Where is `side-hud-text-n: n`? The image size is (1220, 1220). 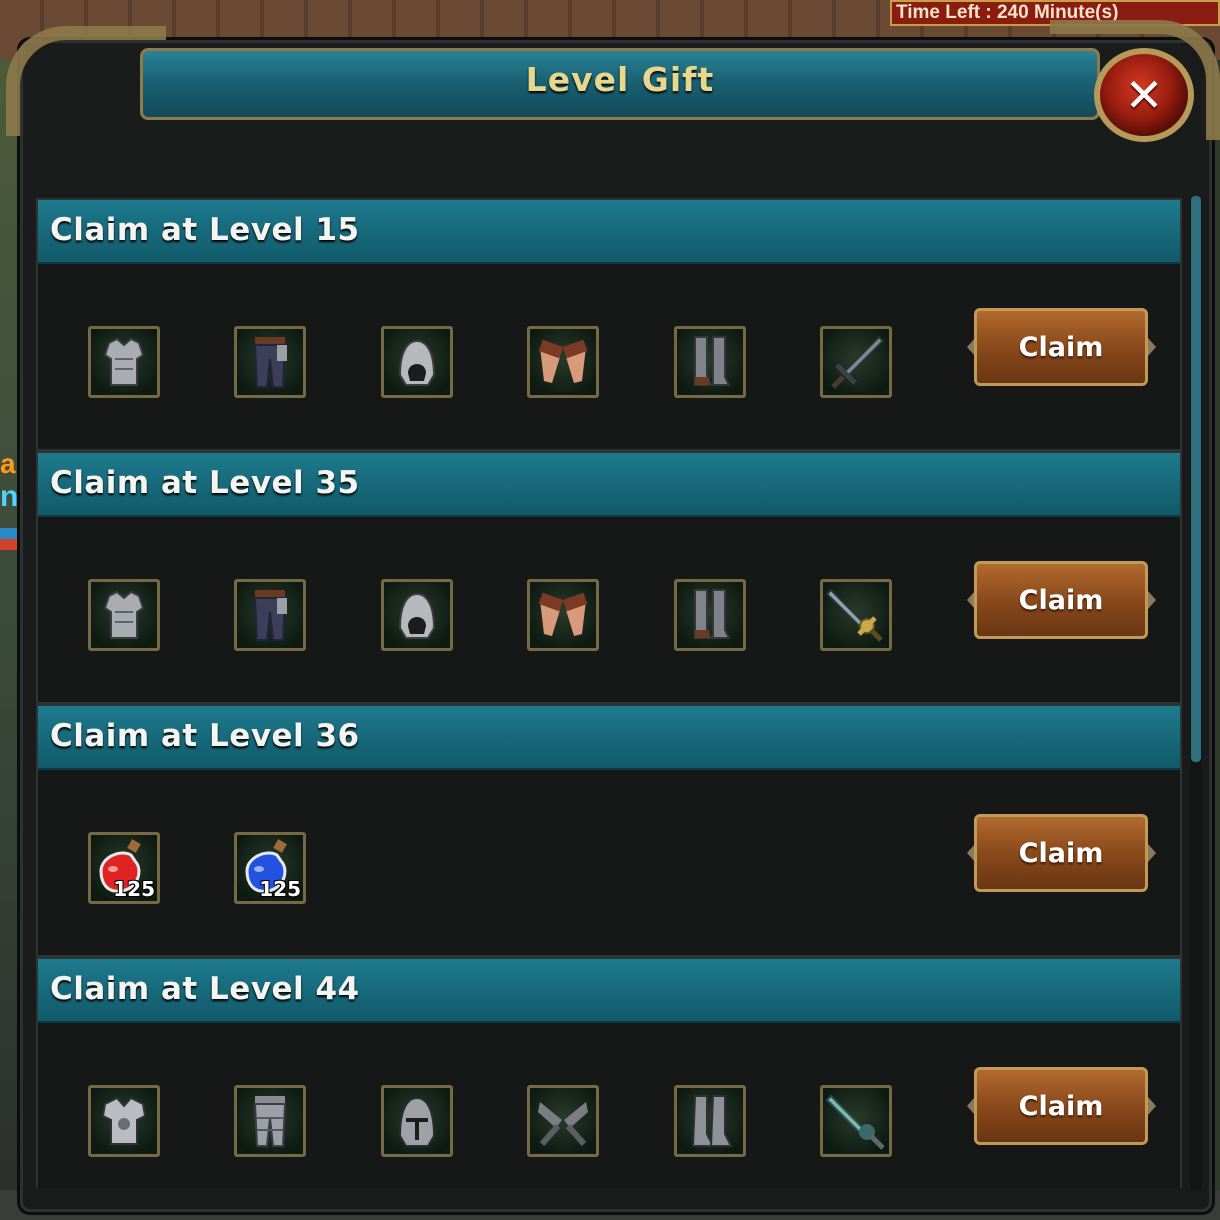 side-hud-text-n: n is located at coordinates (9, 496).